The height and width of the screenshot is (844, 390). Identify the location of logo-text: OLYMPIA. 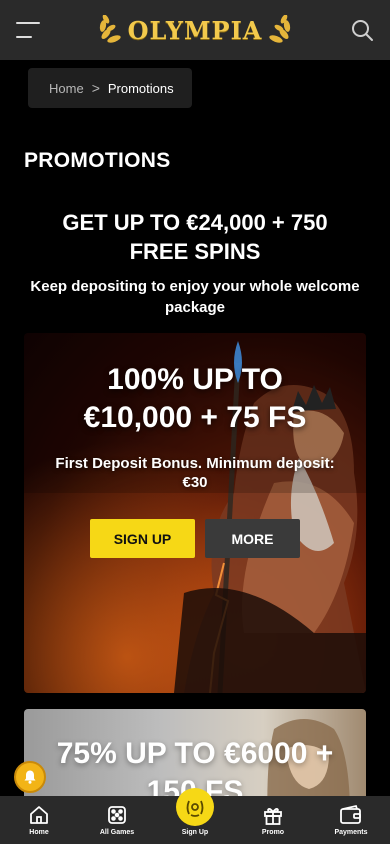
(195, 30).